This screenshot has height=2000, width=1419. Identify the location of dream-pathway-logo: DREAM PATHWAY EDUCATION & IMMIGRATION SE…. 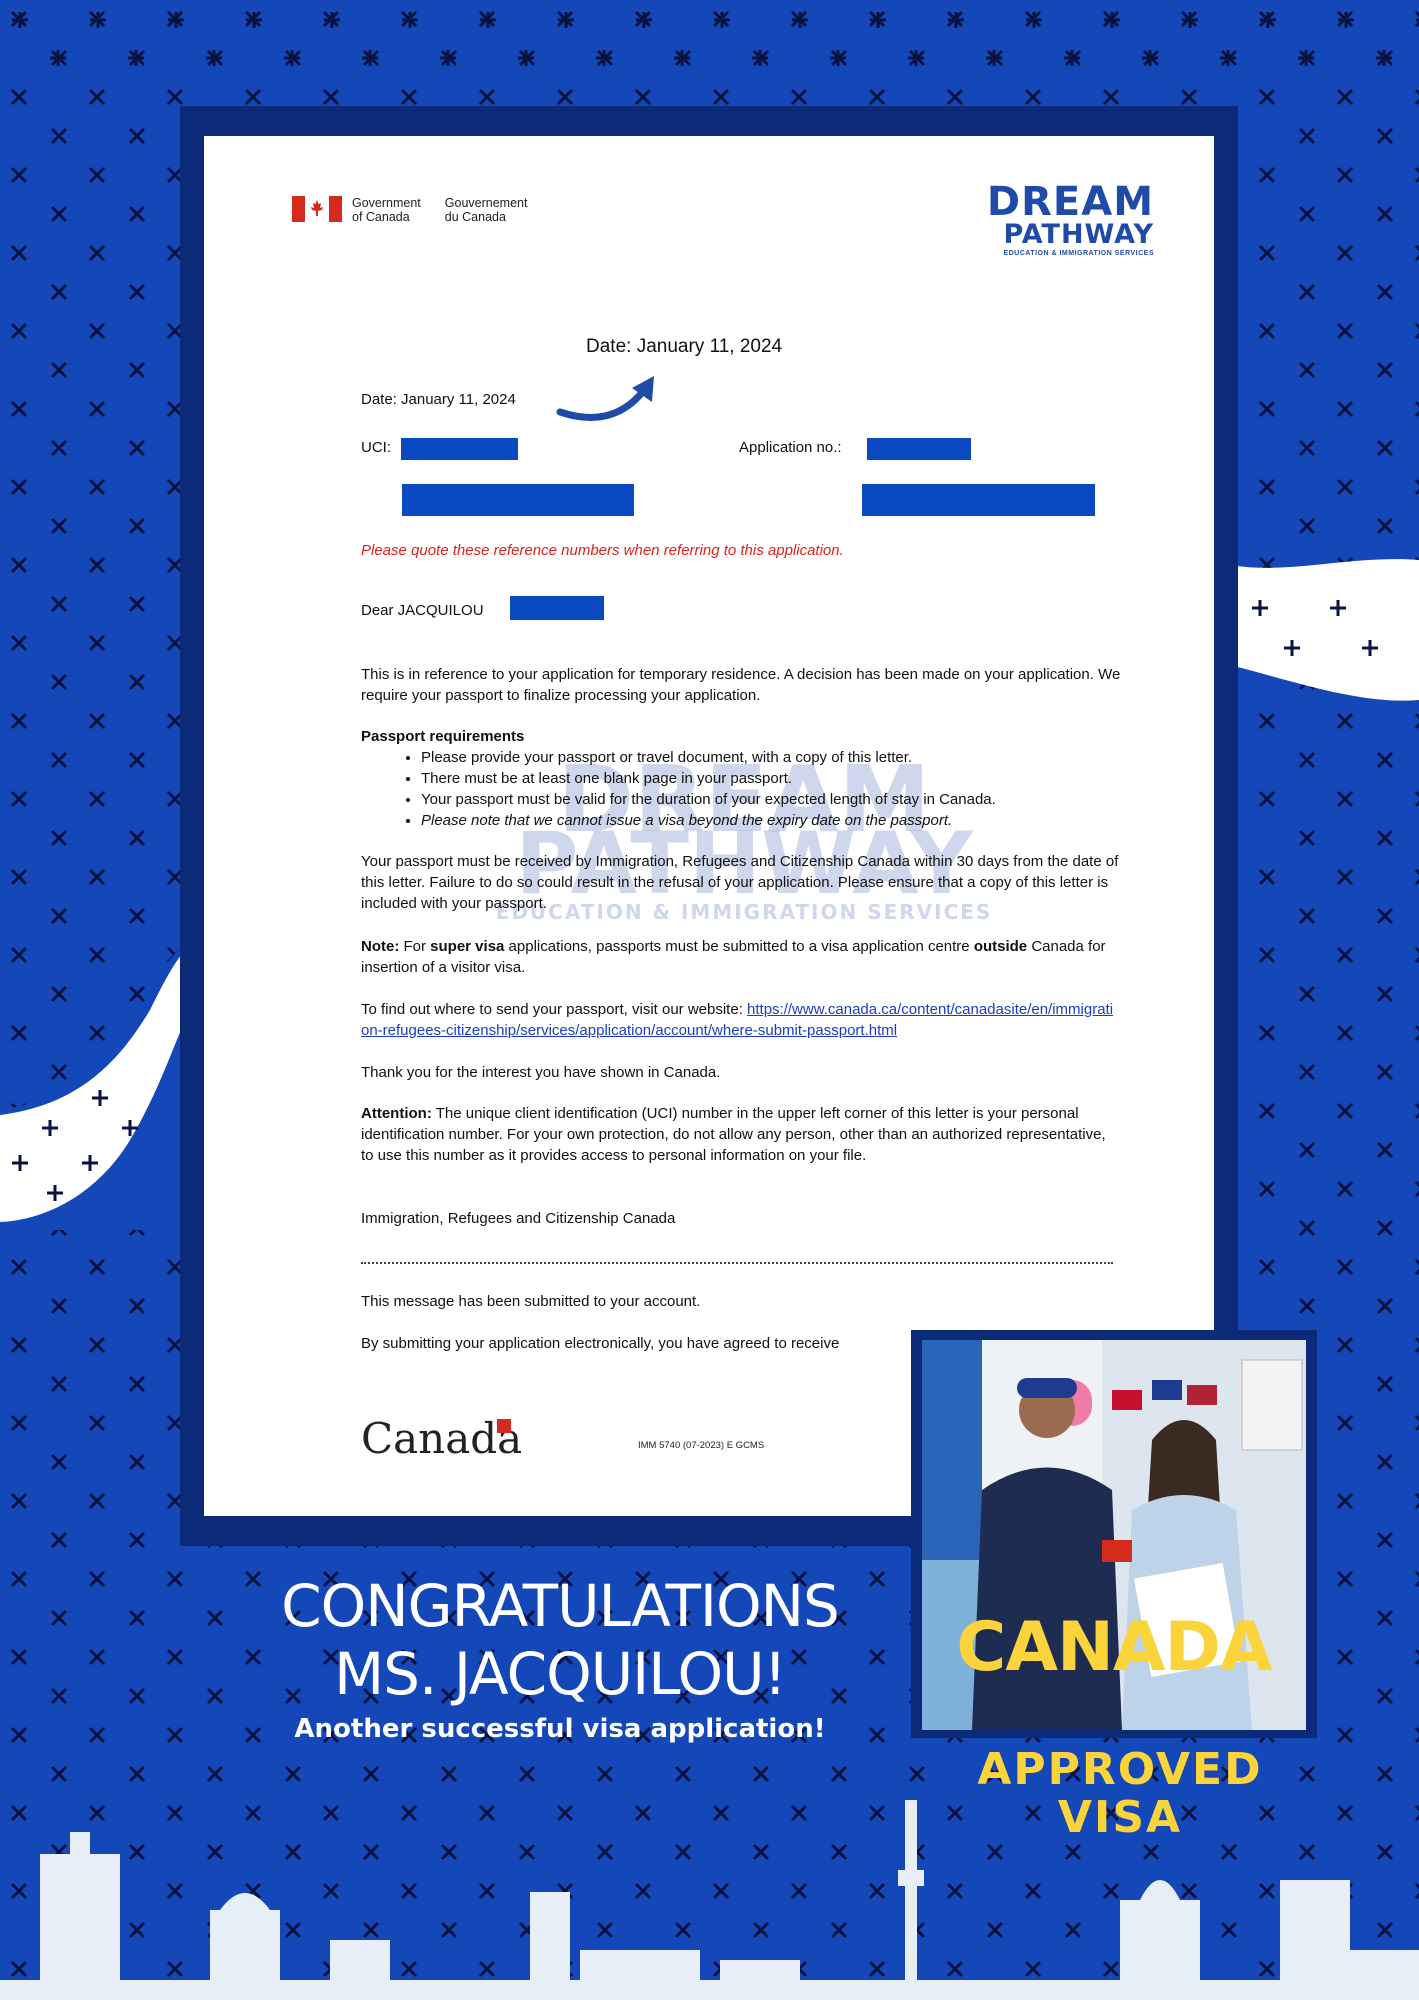
(1070, 218).